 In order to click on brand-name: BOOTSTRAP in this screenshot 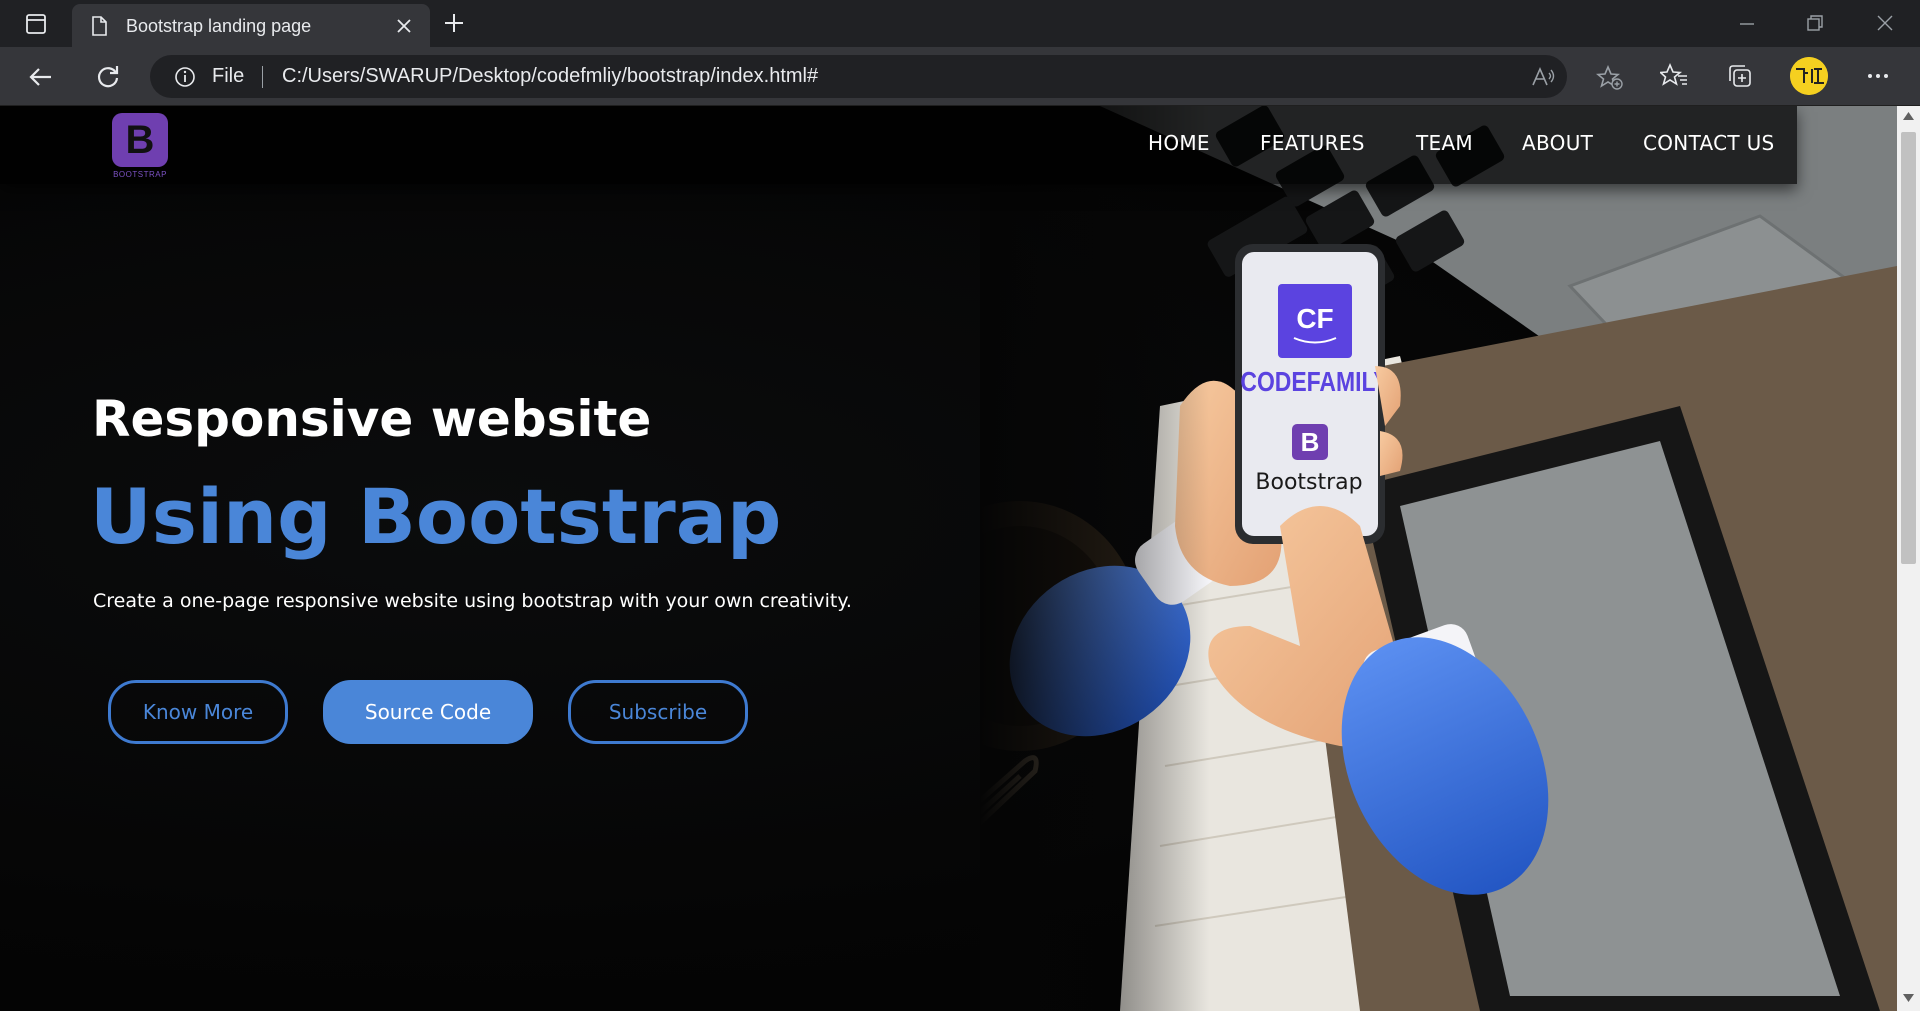, I will do `click(140, 174)`.